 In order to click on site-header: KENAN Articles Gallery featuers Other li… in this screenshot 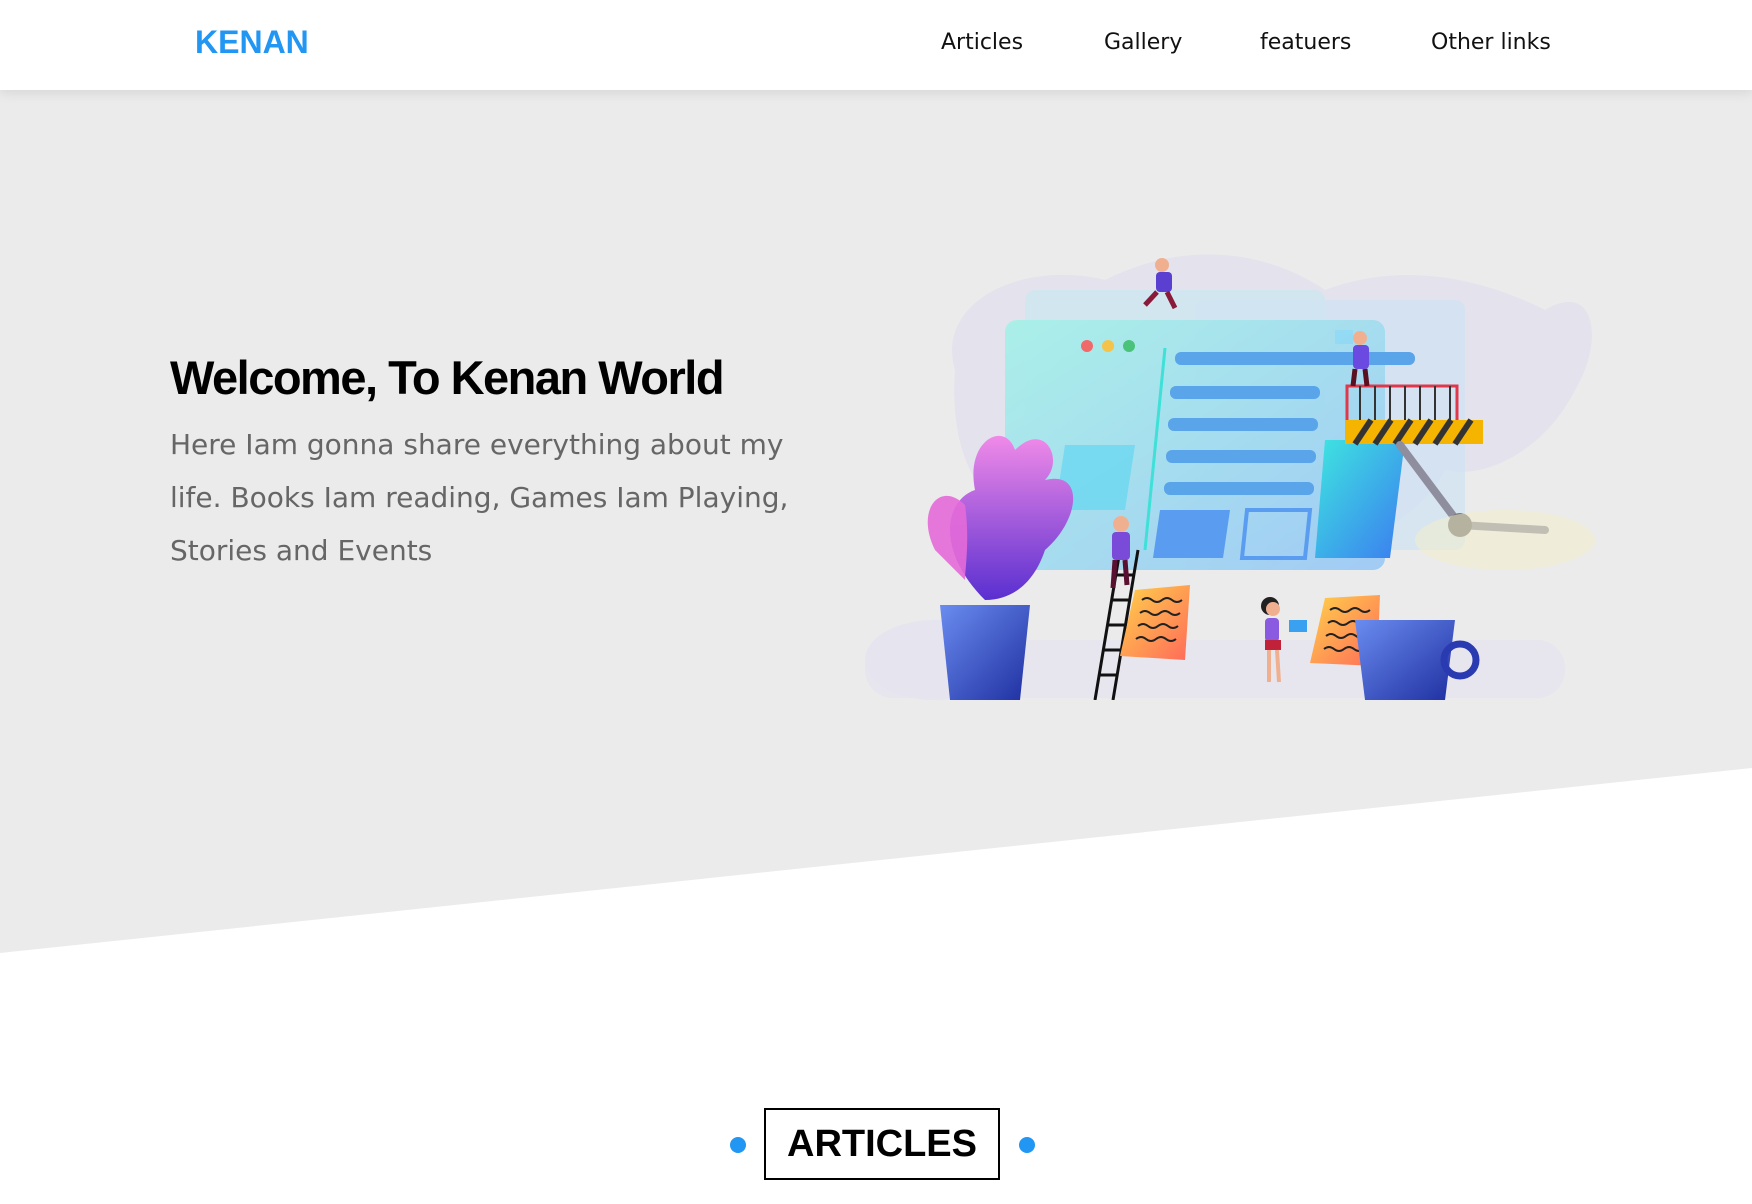, I will do `click(876, 45)`.